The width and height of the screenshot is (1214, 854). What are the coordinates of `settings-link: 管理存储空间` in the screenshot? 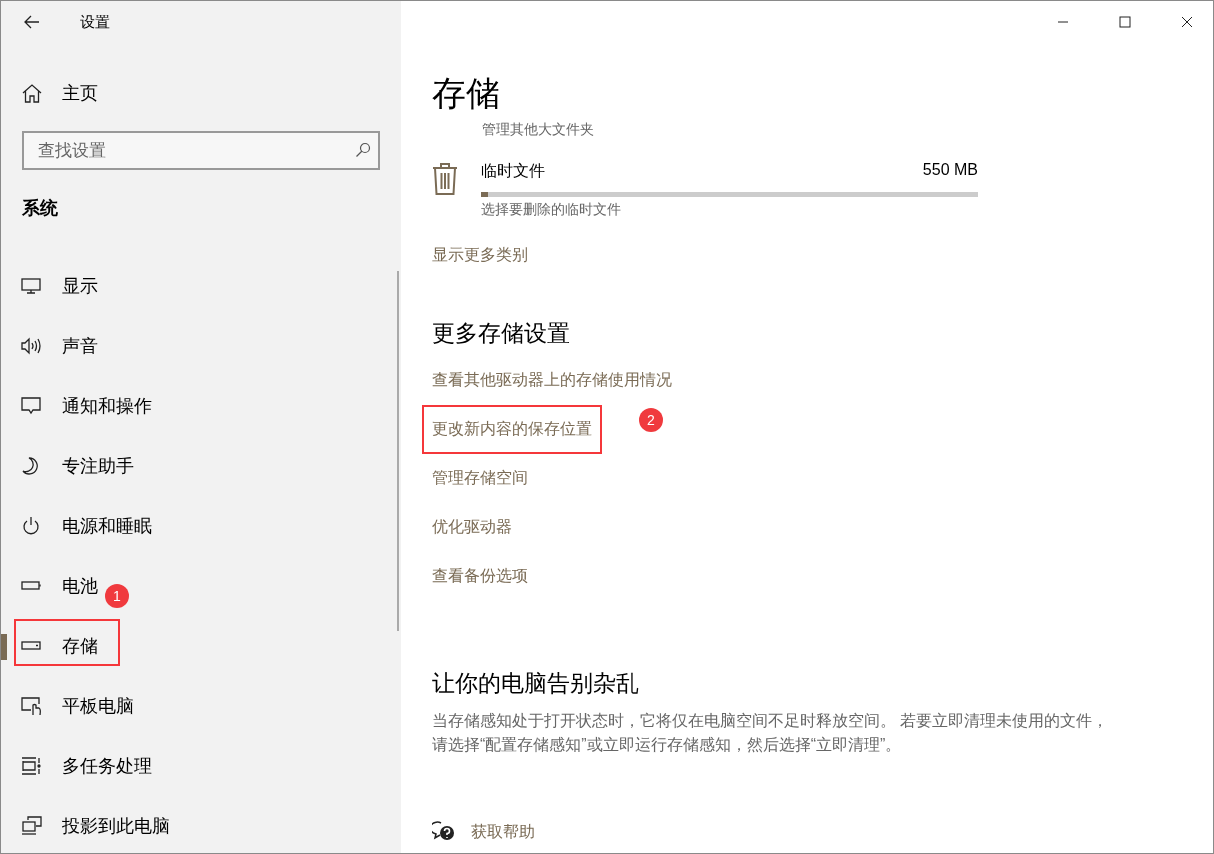 It's located at (480, 478).